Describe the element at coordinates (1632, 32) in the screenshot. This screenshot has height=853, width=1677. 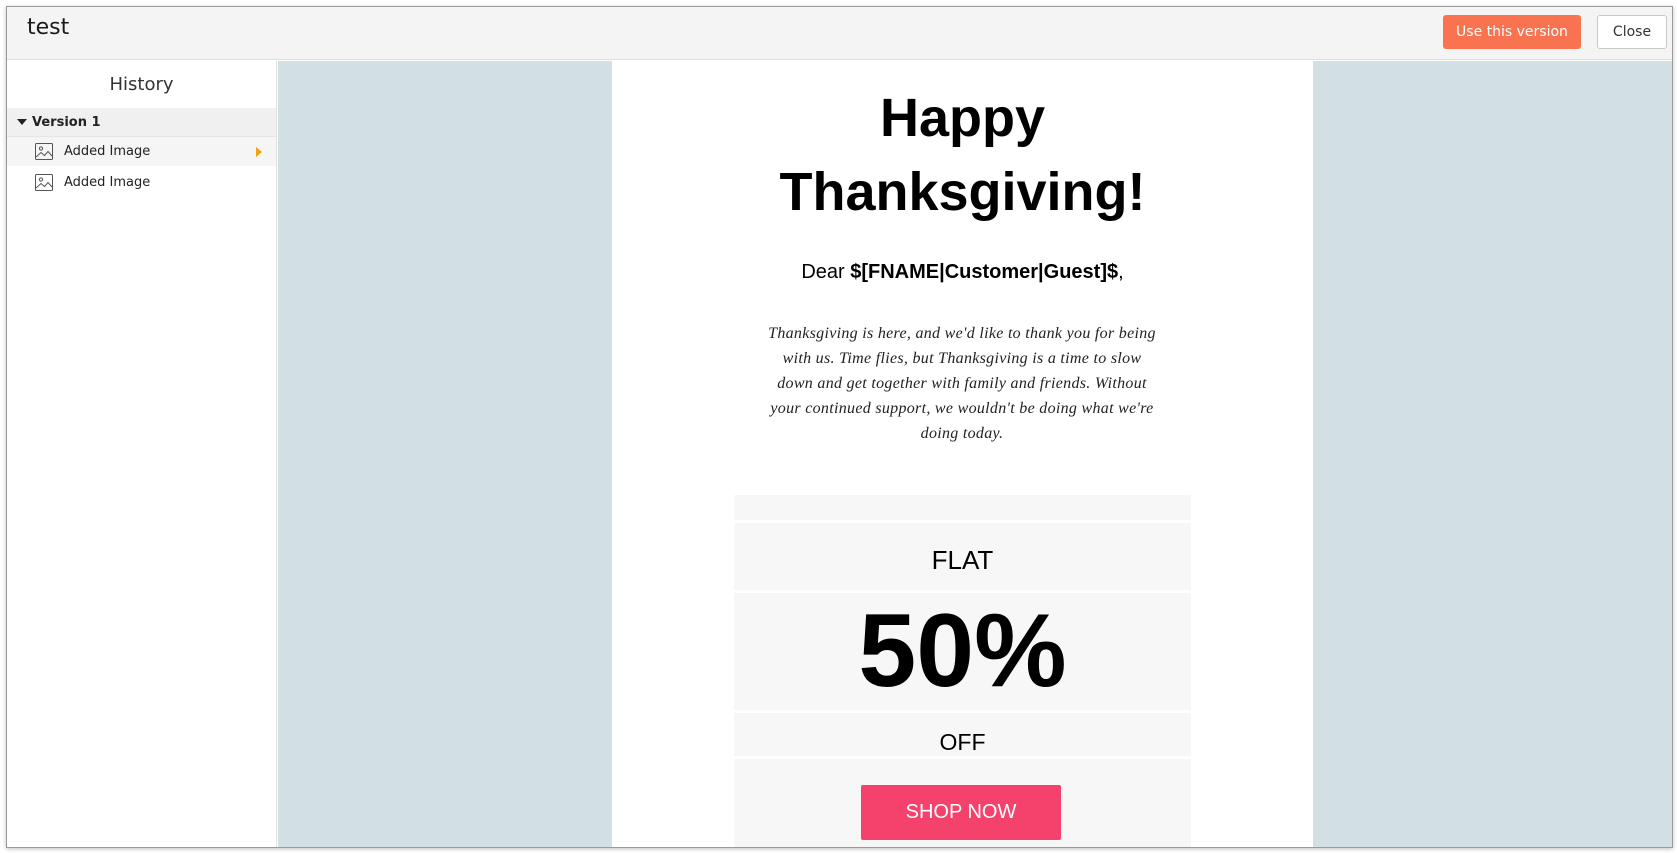
I see `close-button: Close` at that location.